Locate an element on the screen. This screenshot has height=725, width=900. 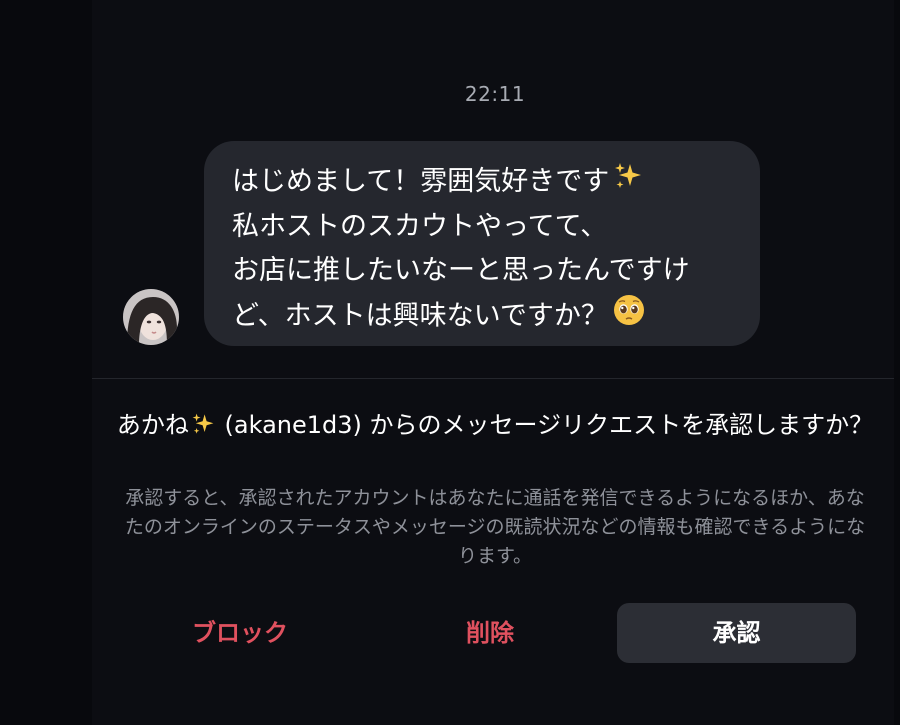
sender-avatar is located at coordinates (151, 317).